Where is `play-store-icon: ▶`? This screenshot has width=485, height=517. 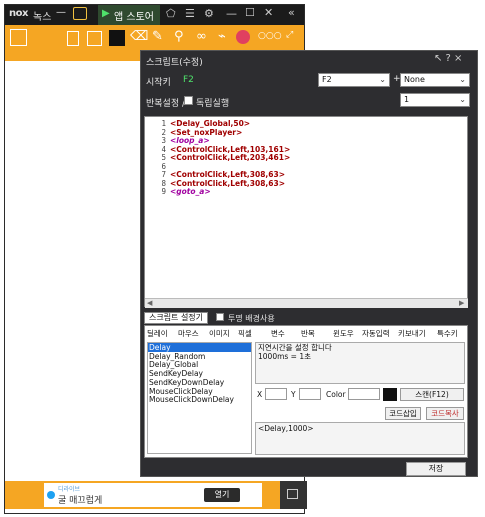
play-store-icon: ▶ is located at coordinates (106, 13).